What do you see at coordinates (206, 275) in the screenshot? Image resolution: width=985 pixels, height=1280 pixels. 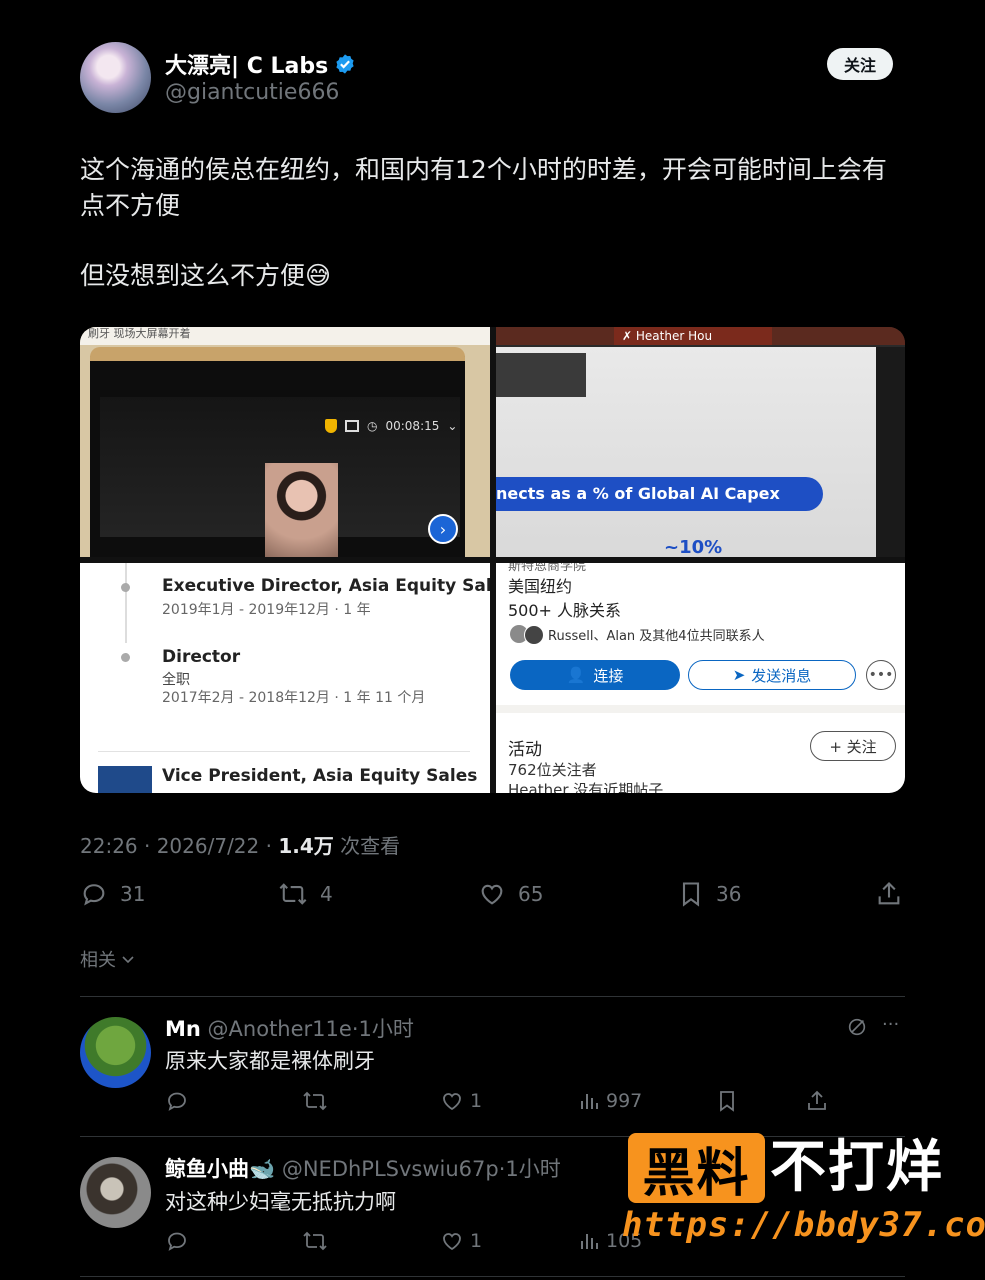 I see `tweet-paragraph-2: 但没想到这么不方便😅` at bounding box center [206, 275].